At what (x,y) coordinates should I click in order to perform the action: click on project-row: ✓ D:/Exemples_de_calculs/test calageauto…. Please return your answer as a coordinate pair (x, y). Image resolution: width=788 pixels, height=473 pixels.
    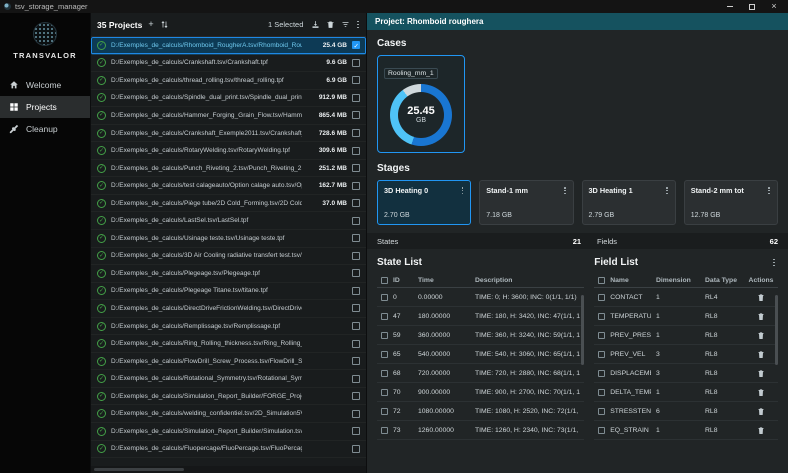
    Looking at the image, I should click on (228, 186).